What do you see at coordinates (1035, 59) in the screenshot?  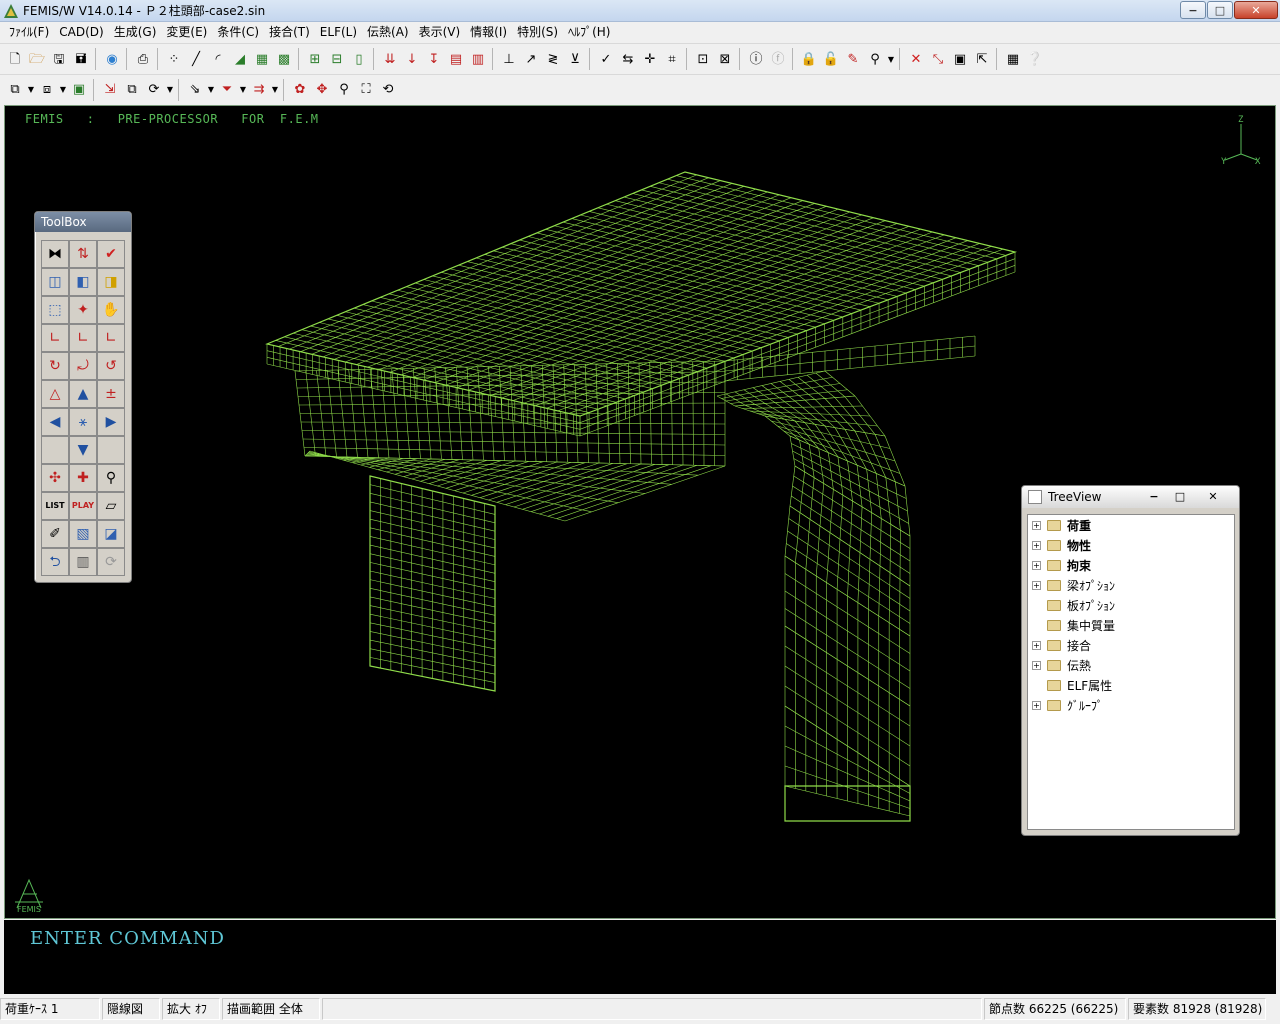 I see `help-icon: ❔` at bounding box center [1035, 59].